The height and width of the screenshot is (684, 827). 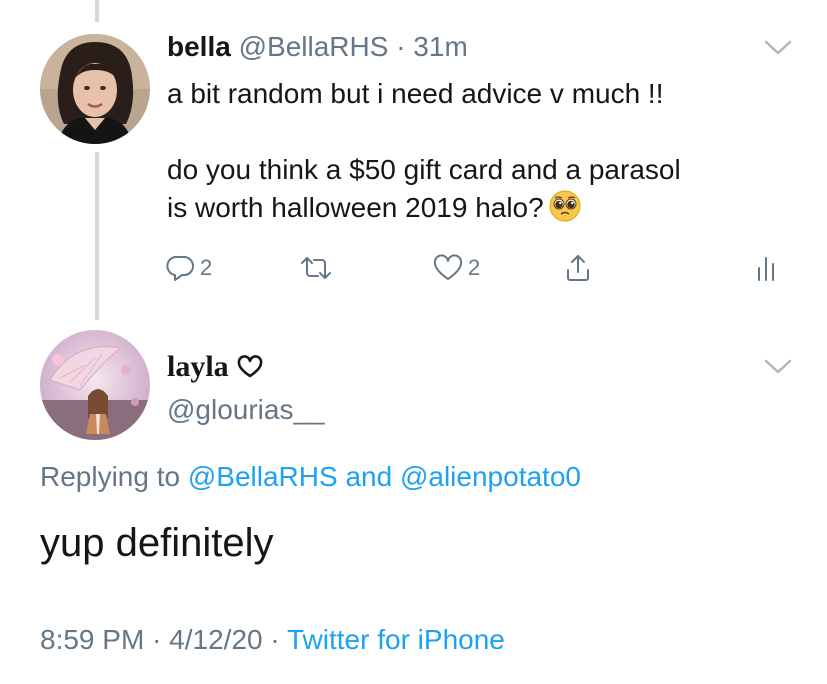 I want to click on tweet-meta: 8:59 PM · 4/12/20 · Twitter for iPhone, so click(x=272, y=640).